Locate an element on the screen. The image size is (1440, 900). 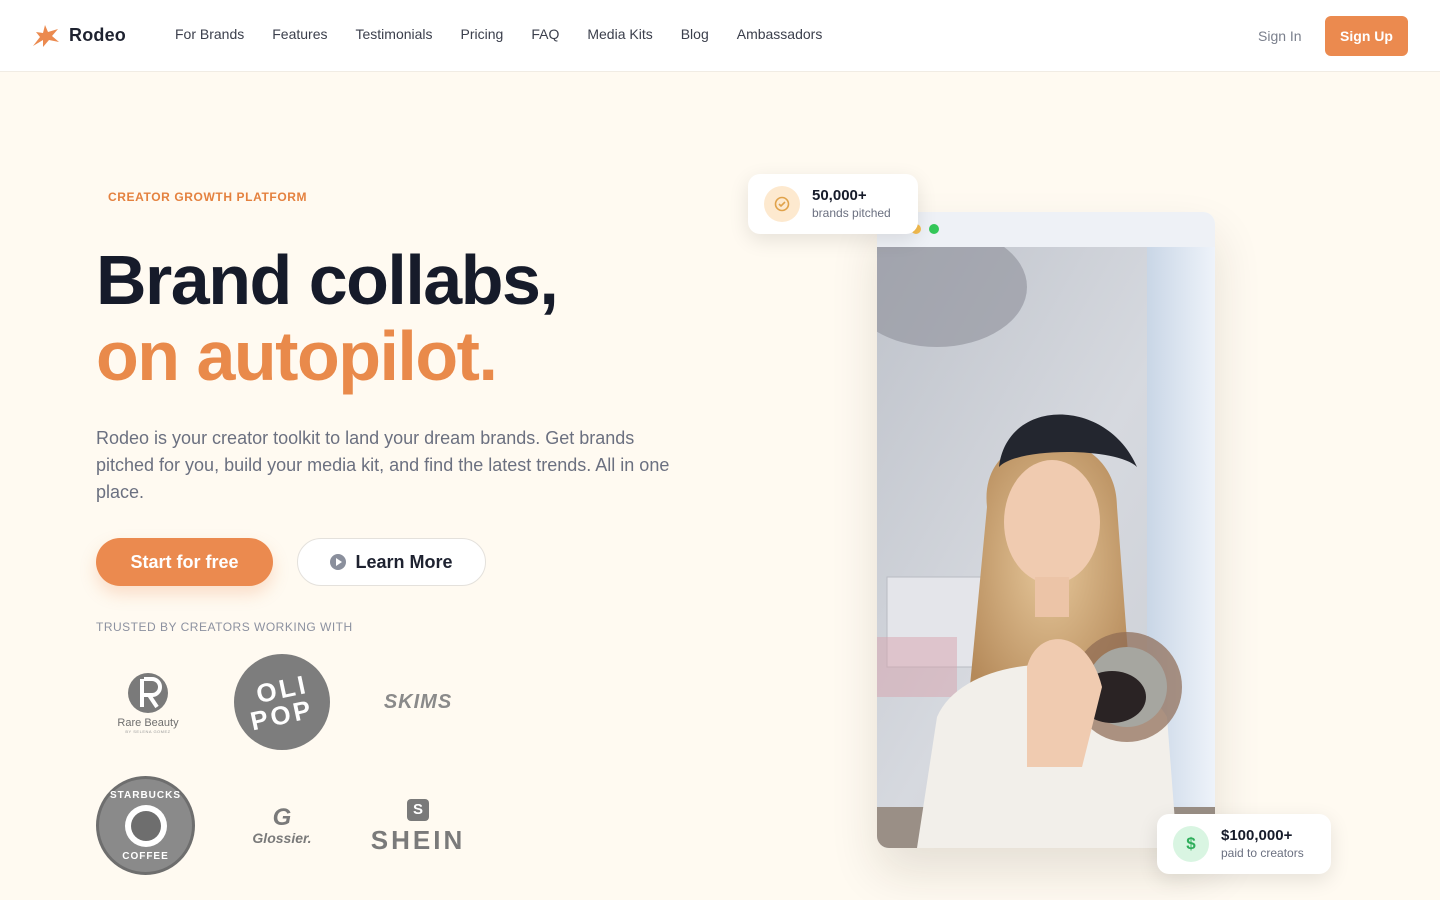
rare-beauty-mark-icon is located at coordinates (148, 692).